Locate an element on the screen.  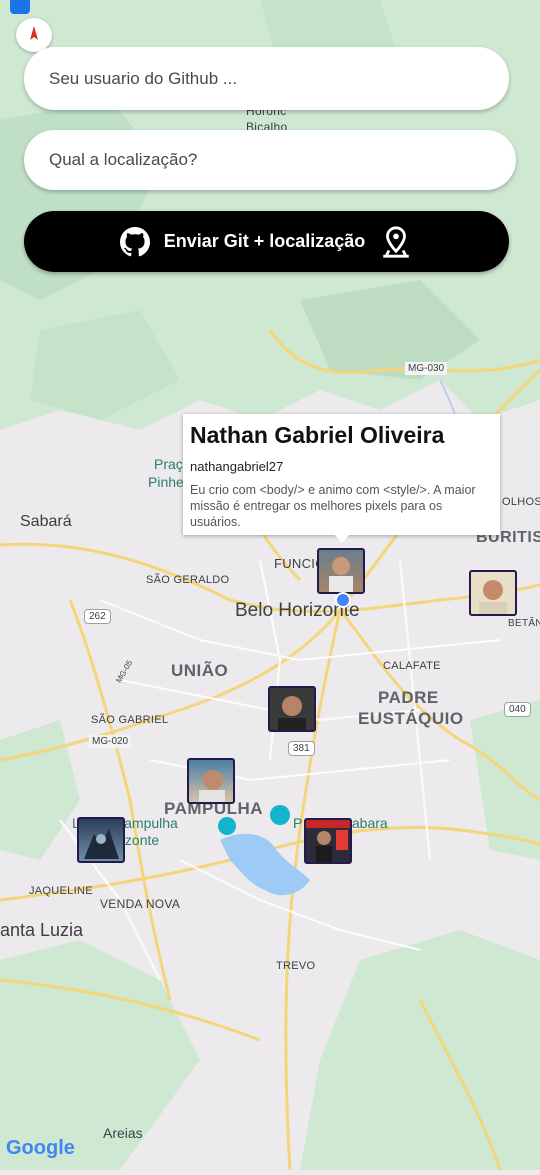
camera-poi-icon is located at coordinates (227, 826).